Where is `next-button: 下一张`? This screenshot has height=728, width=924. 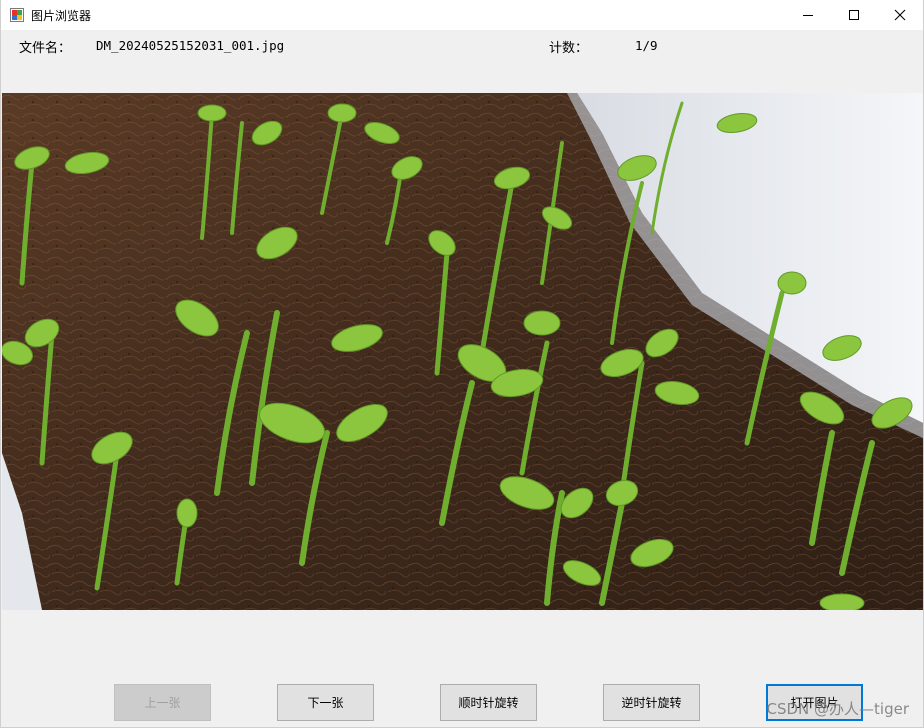
next-button: 下一张 is located at coordinates (325, 702).